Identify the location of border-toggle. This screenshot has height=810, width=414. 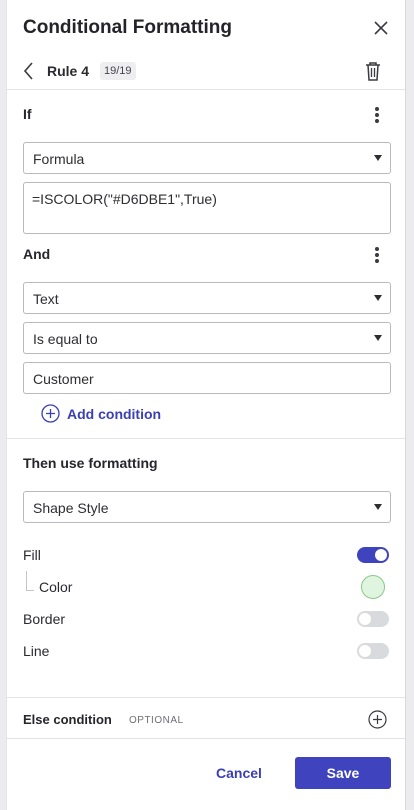
(373, 619).